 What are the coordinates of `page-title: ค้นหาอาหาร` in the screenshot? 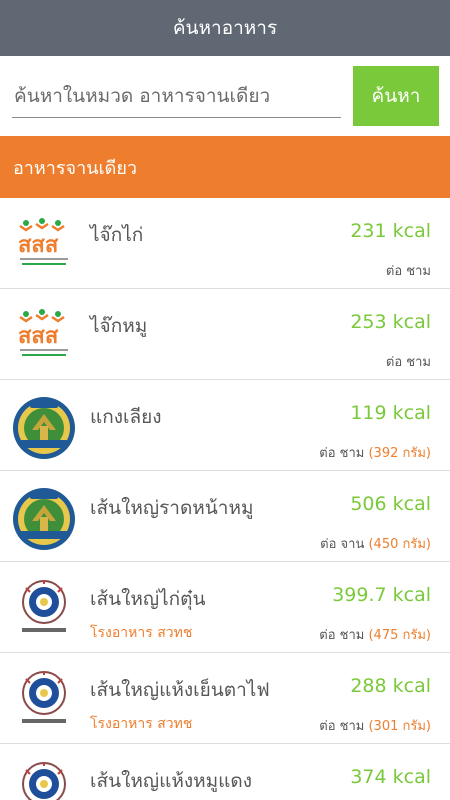 It's located at (225, 28).